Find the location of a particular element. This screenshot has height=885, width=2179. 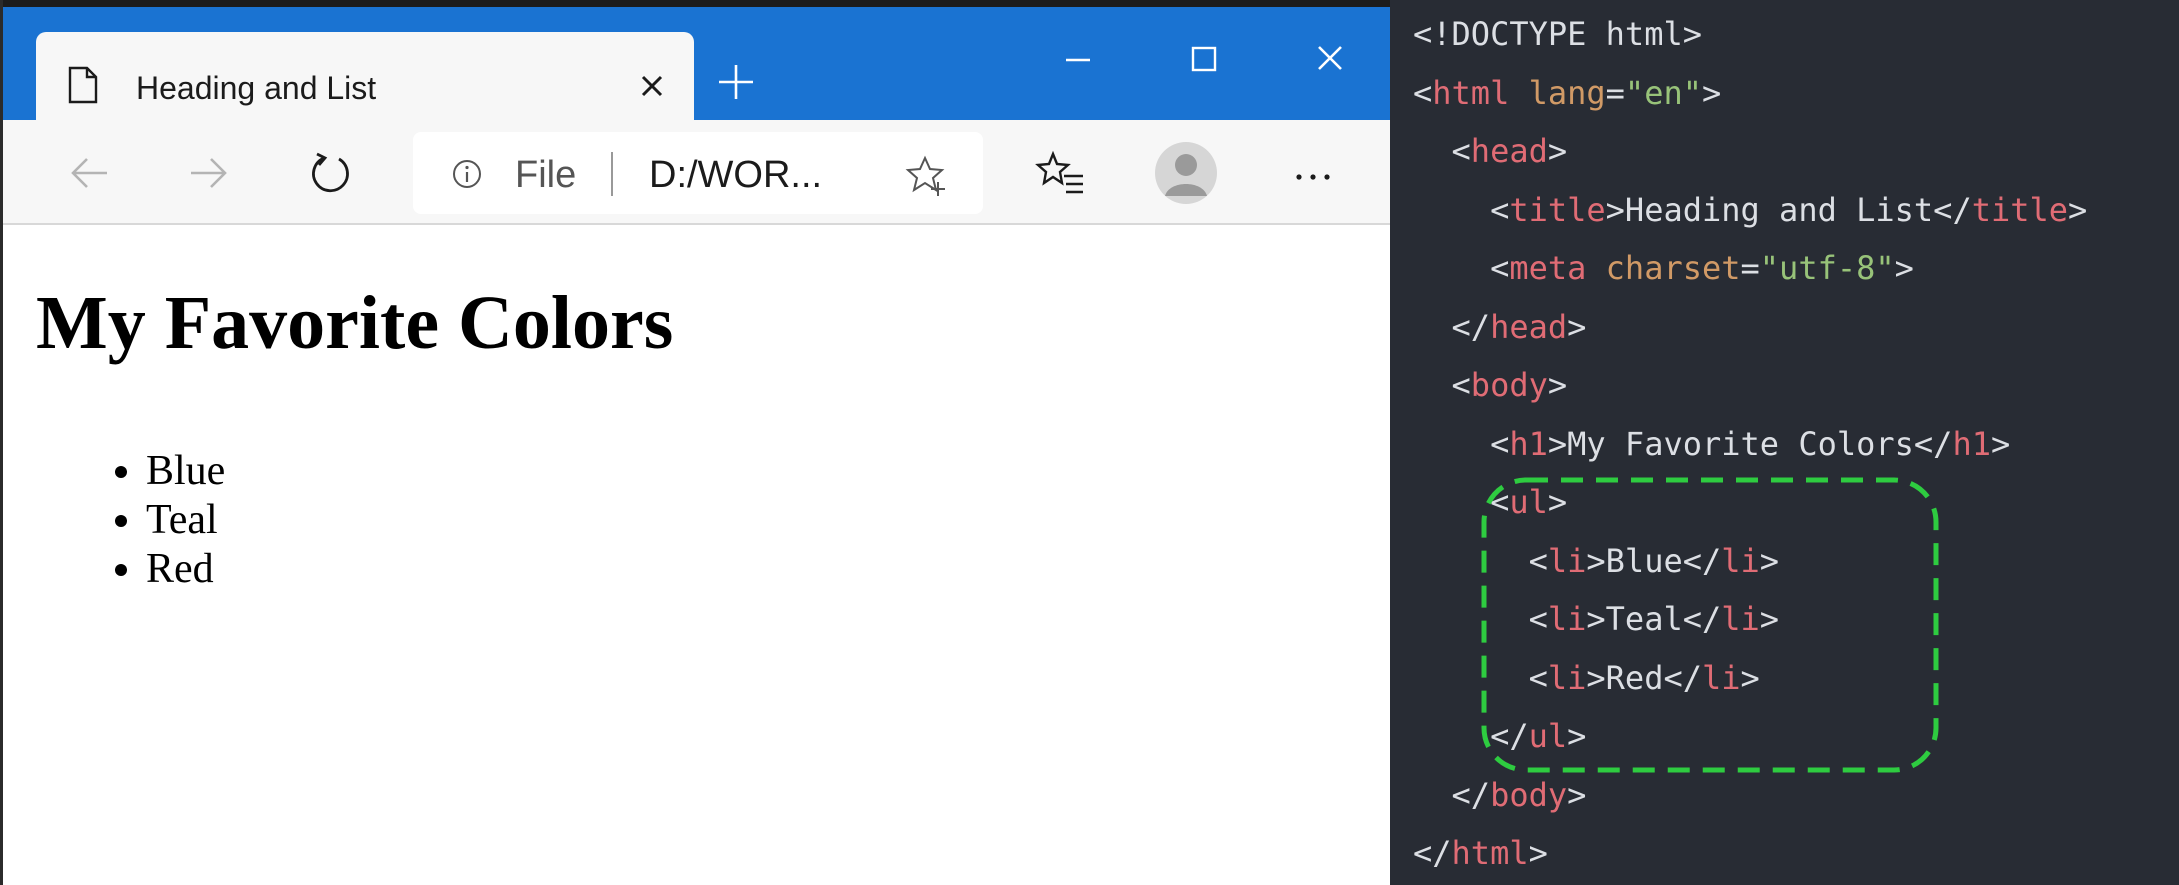

code-line: <head> is located at coordinates (1490, 151).